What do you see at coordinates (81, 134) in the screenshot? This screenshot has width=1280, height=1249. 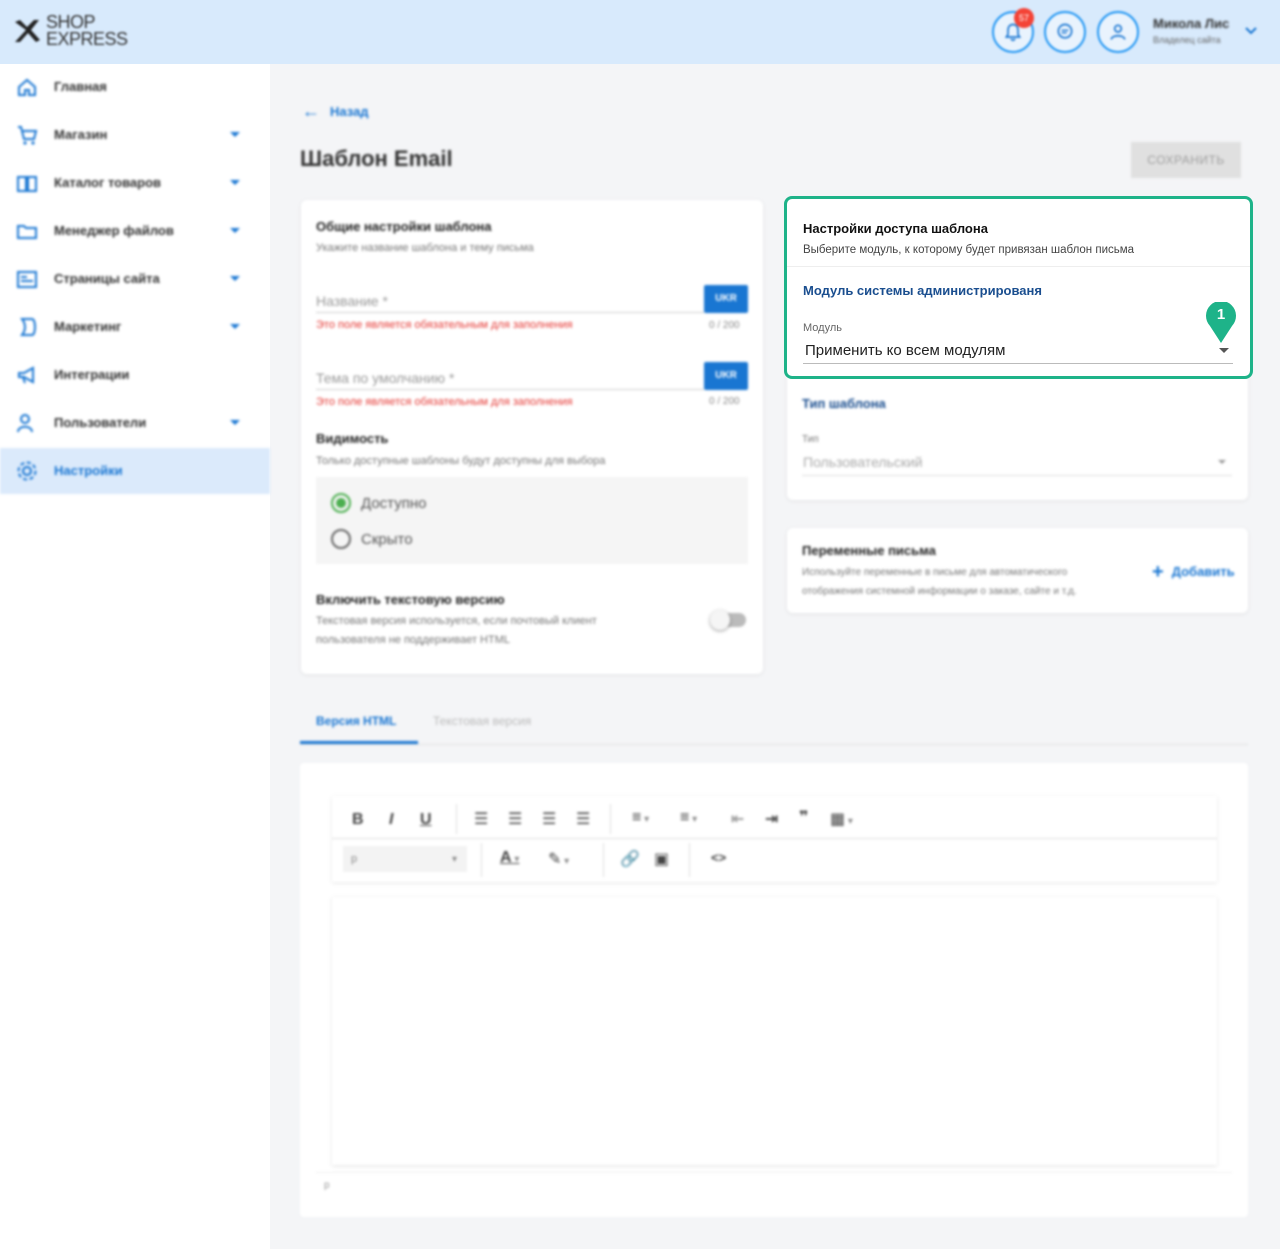 I see `sidebar-item-label: Магазин` at bounding box center [81, 134].